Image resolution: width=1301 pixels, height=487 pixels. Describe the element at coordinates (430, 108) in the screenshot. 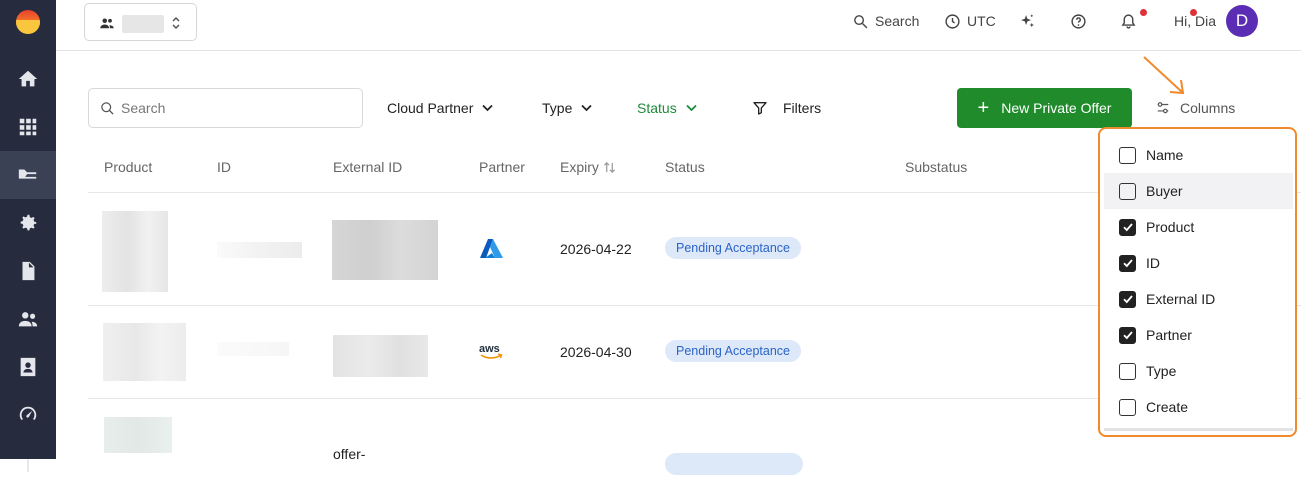

I see `cloud-partner-label: Cloud Partner` at that location.